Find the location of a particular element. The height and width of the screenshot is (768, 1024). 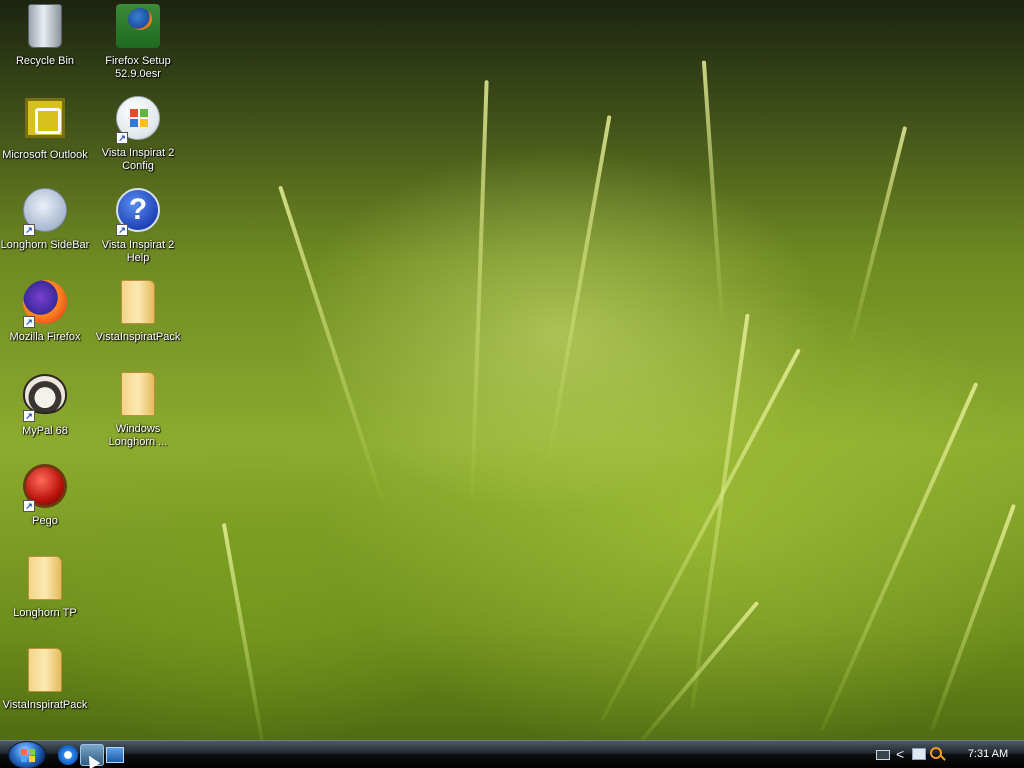

desktop-icon-firefox-setup: Firefox Setup 52.9.0esr is located at coordinates (138, 41).